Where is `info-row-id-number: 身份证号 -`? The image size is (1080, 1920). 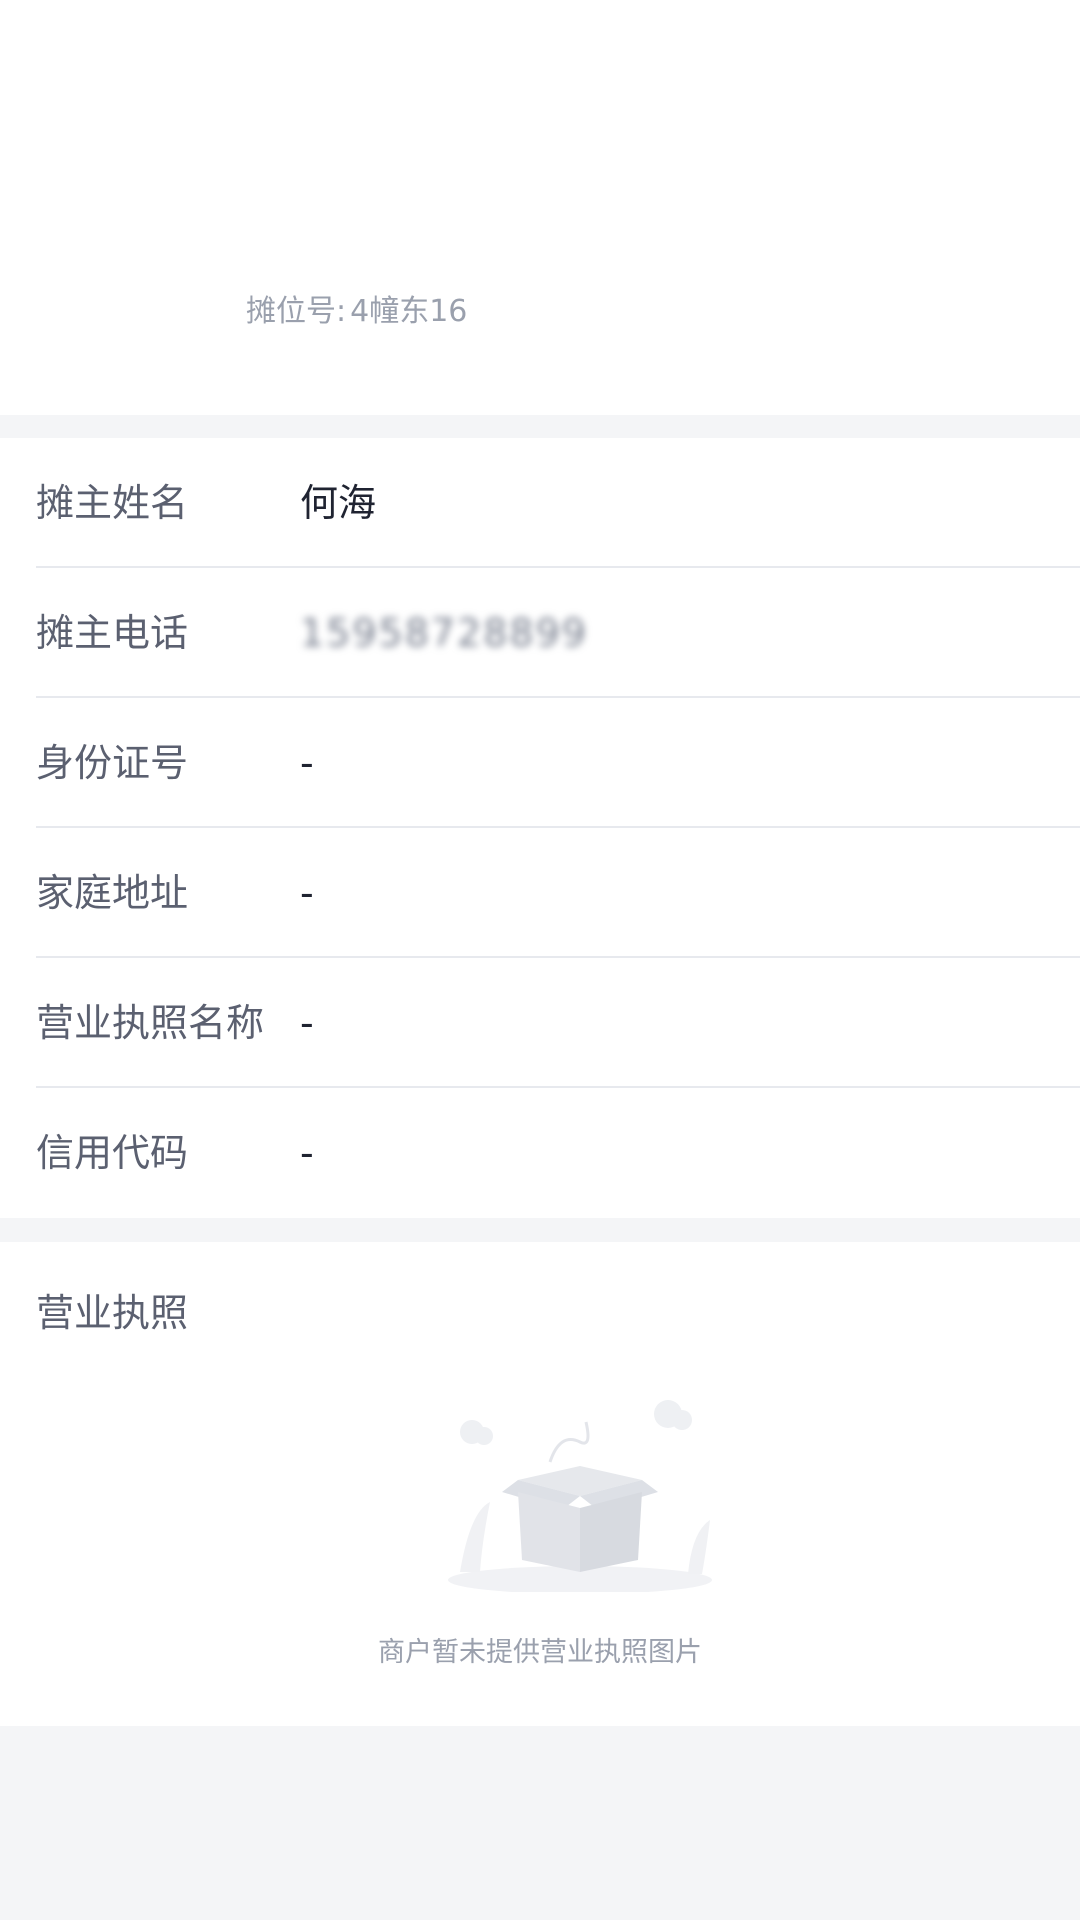 info-row-id-number: 身份证号 - is located at coordinates (540, 763).